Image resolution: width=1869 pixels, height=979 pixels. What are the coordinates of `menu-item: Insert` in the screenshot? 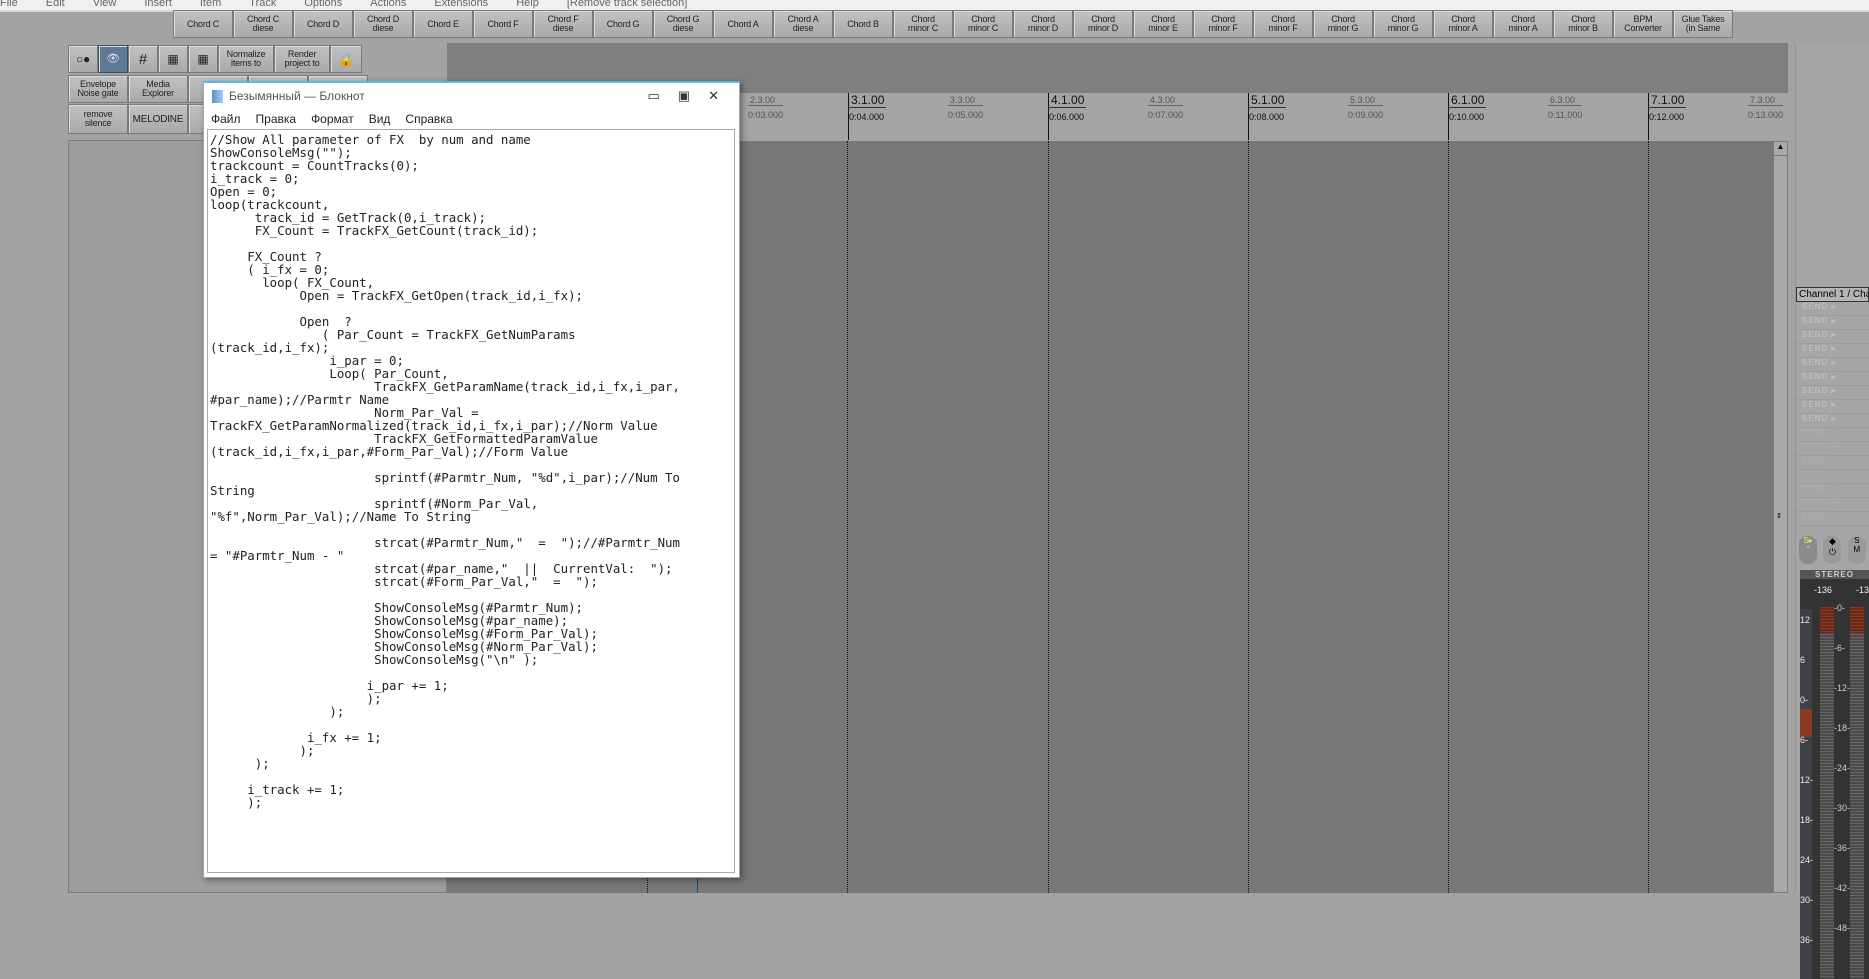 It's located at (158, 4).